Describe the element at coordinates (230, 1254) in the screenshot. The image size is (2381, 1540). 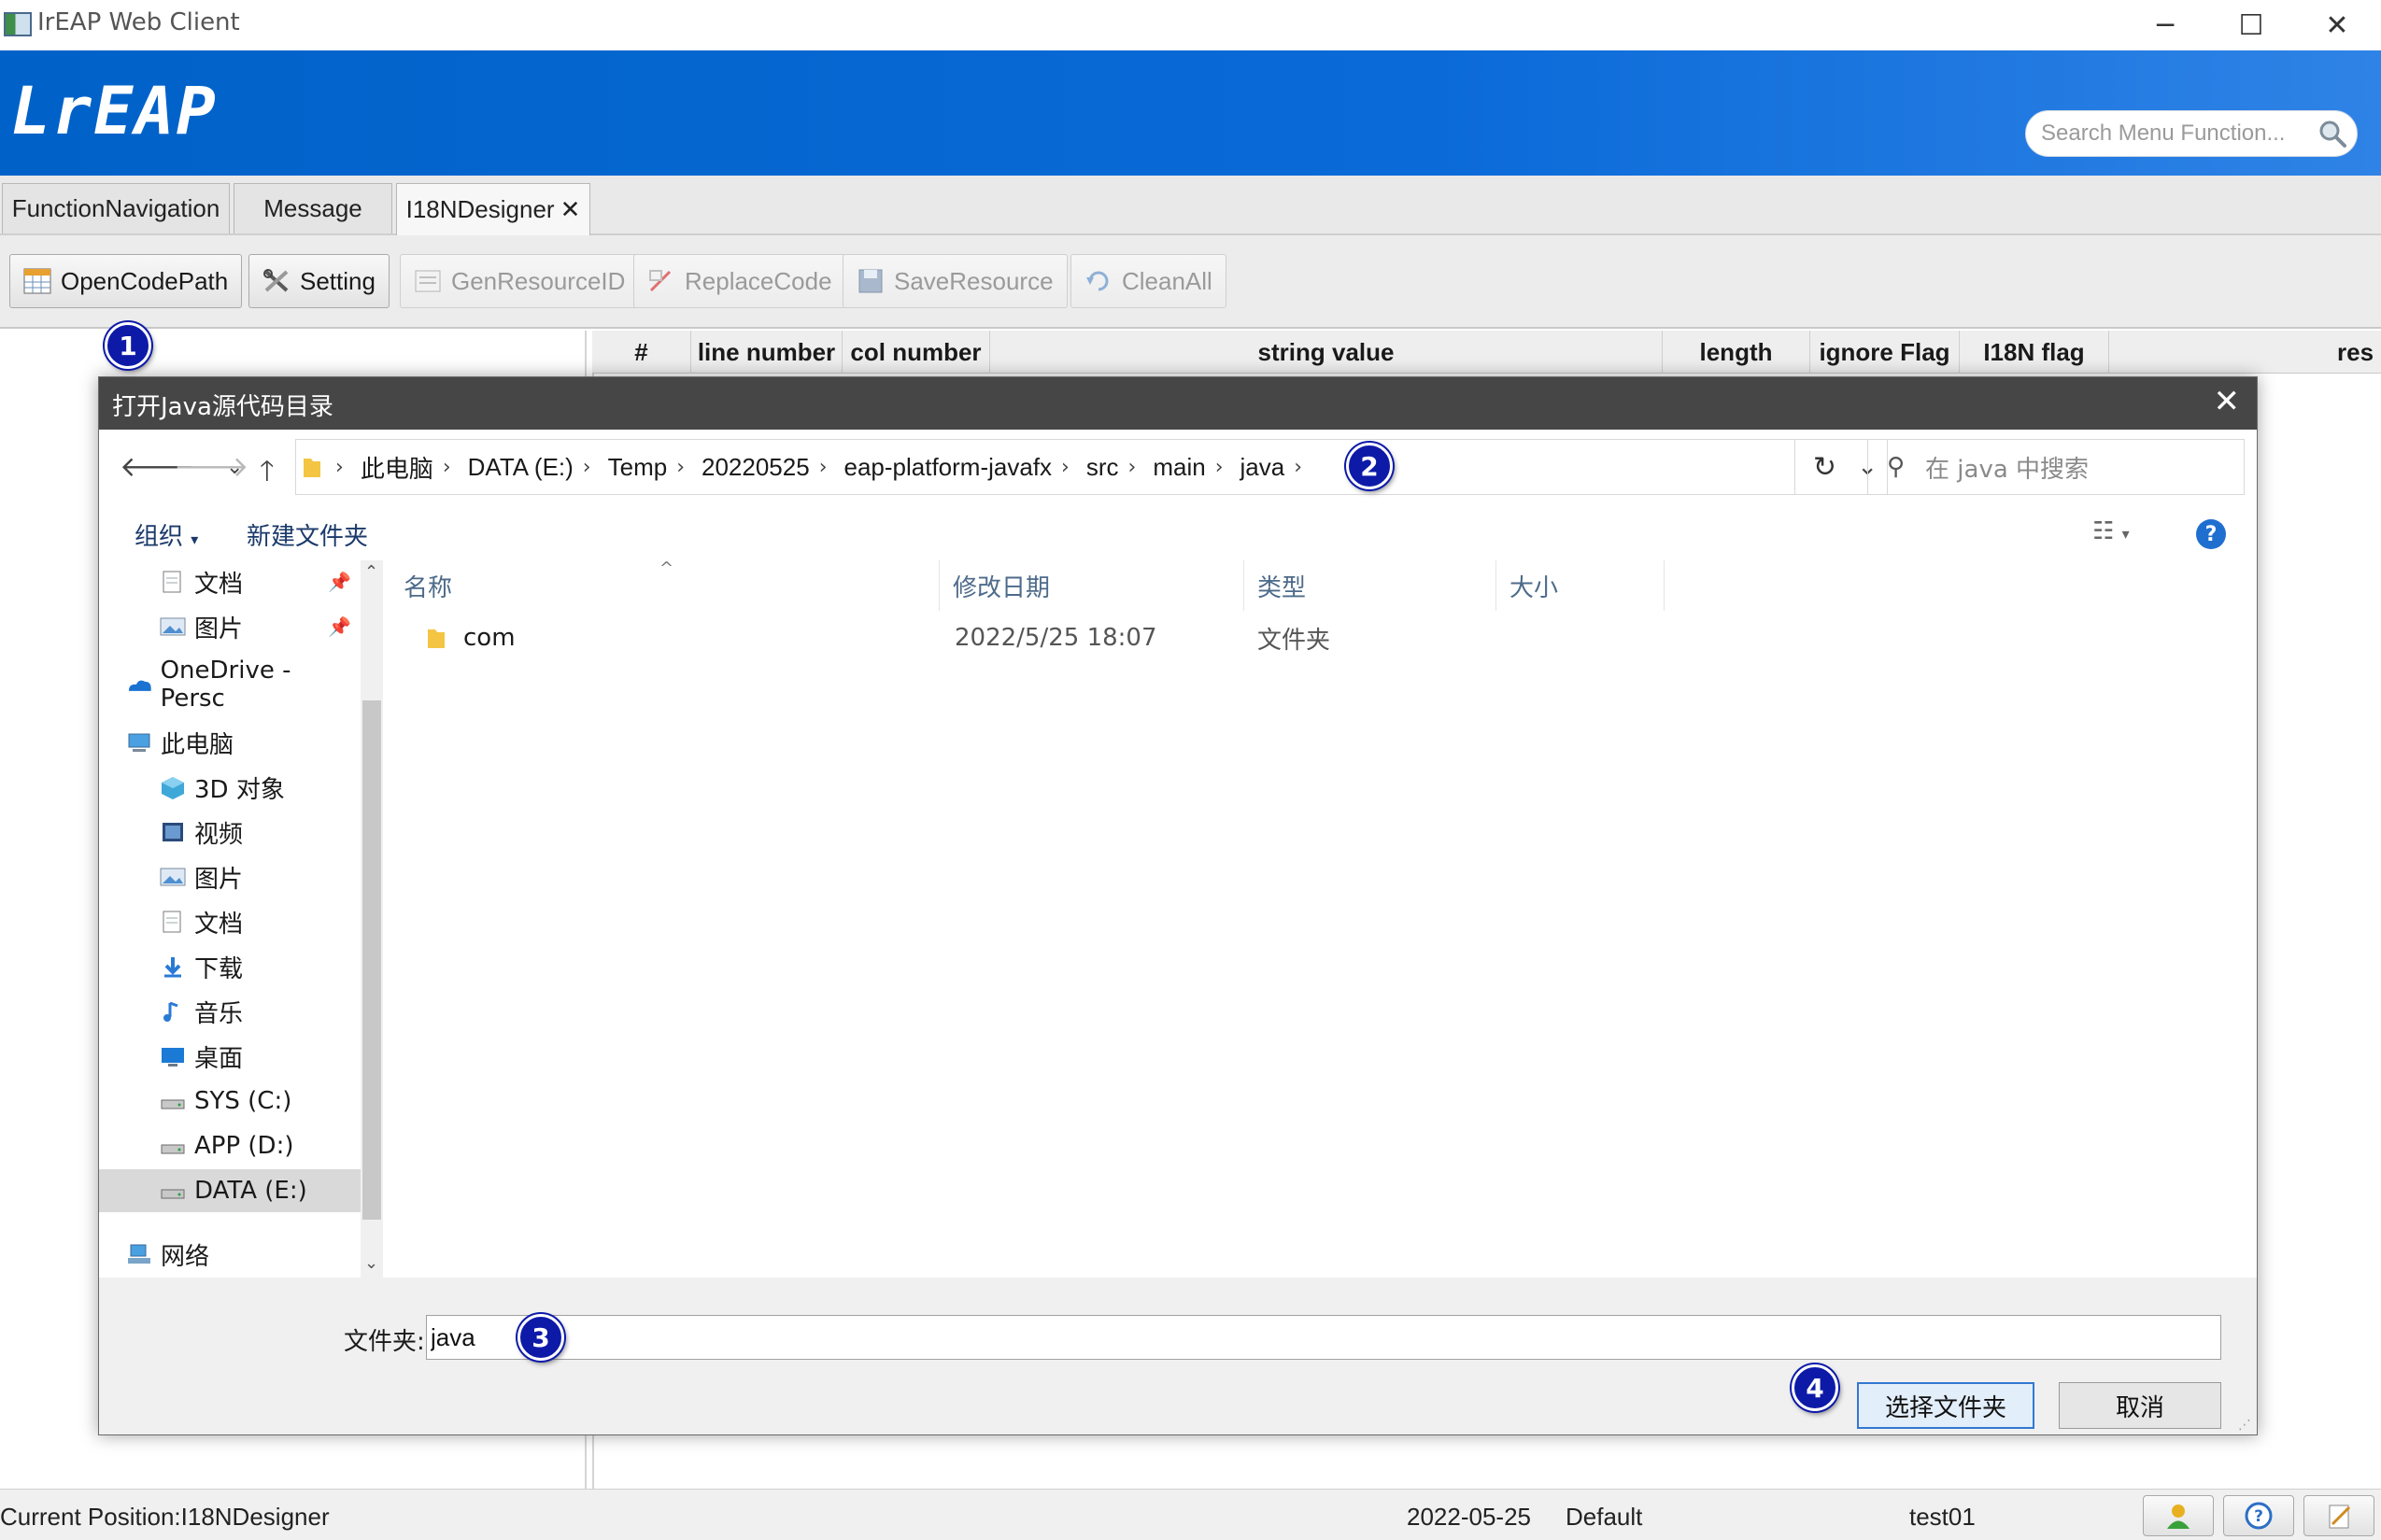
I see `nav-item: 网络` at that location.